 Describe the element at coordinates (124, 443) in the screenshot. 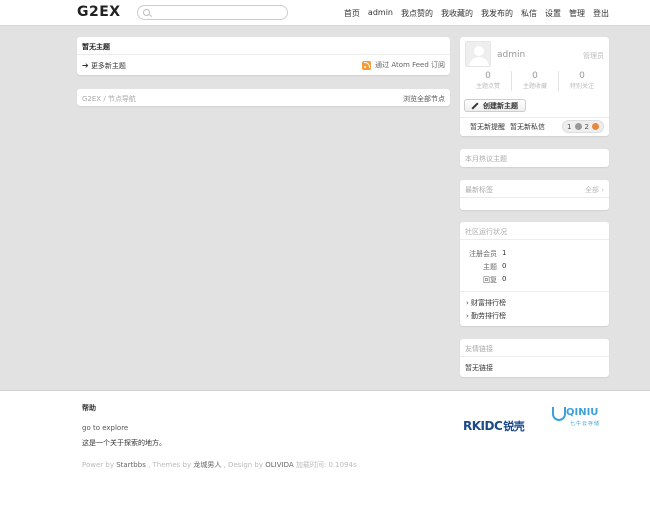

I see `footer-description: 这是一个关于探索的地方。` at that location.